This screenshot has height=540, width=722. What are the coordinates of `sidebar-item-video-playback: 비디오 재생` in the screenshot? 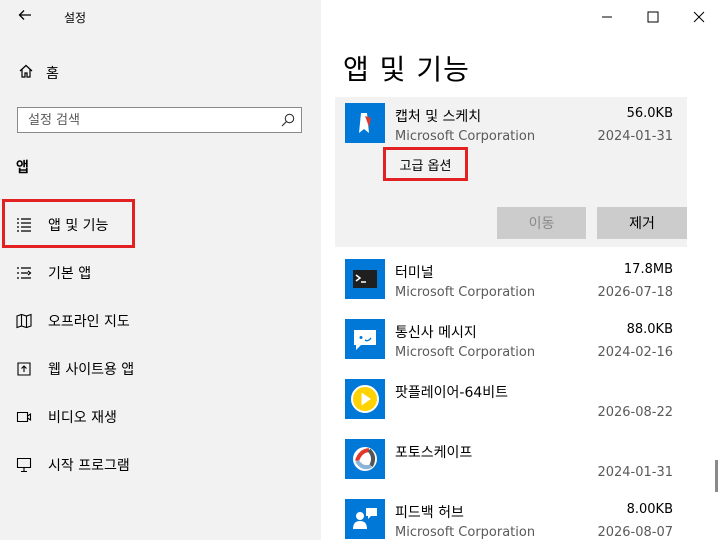 It's located at (160, 417).